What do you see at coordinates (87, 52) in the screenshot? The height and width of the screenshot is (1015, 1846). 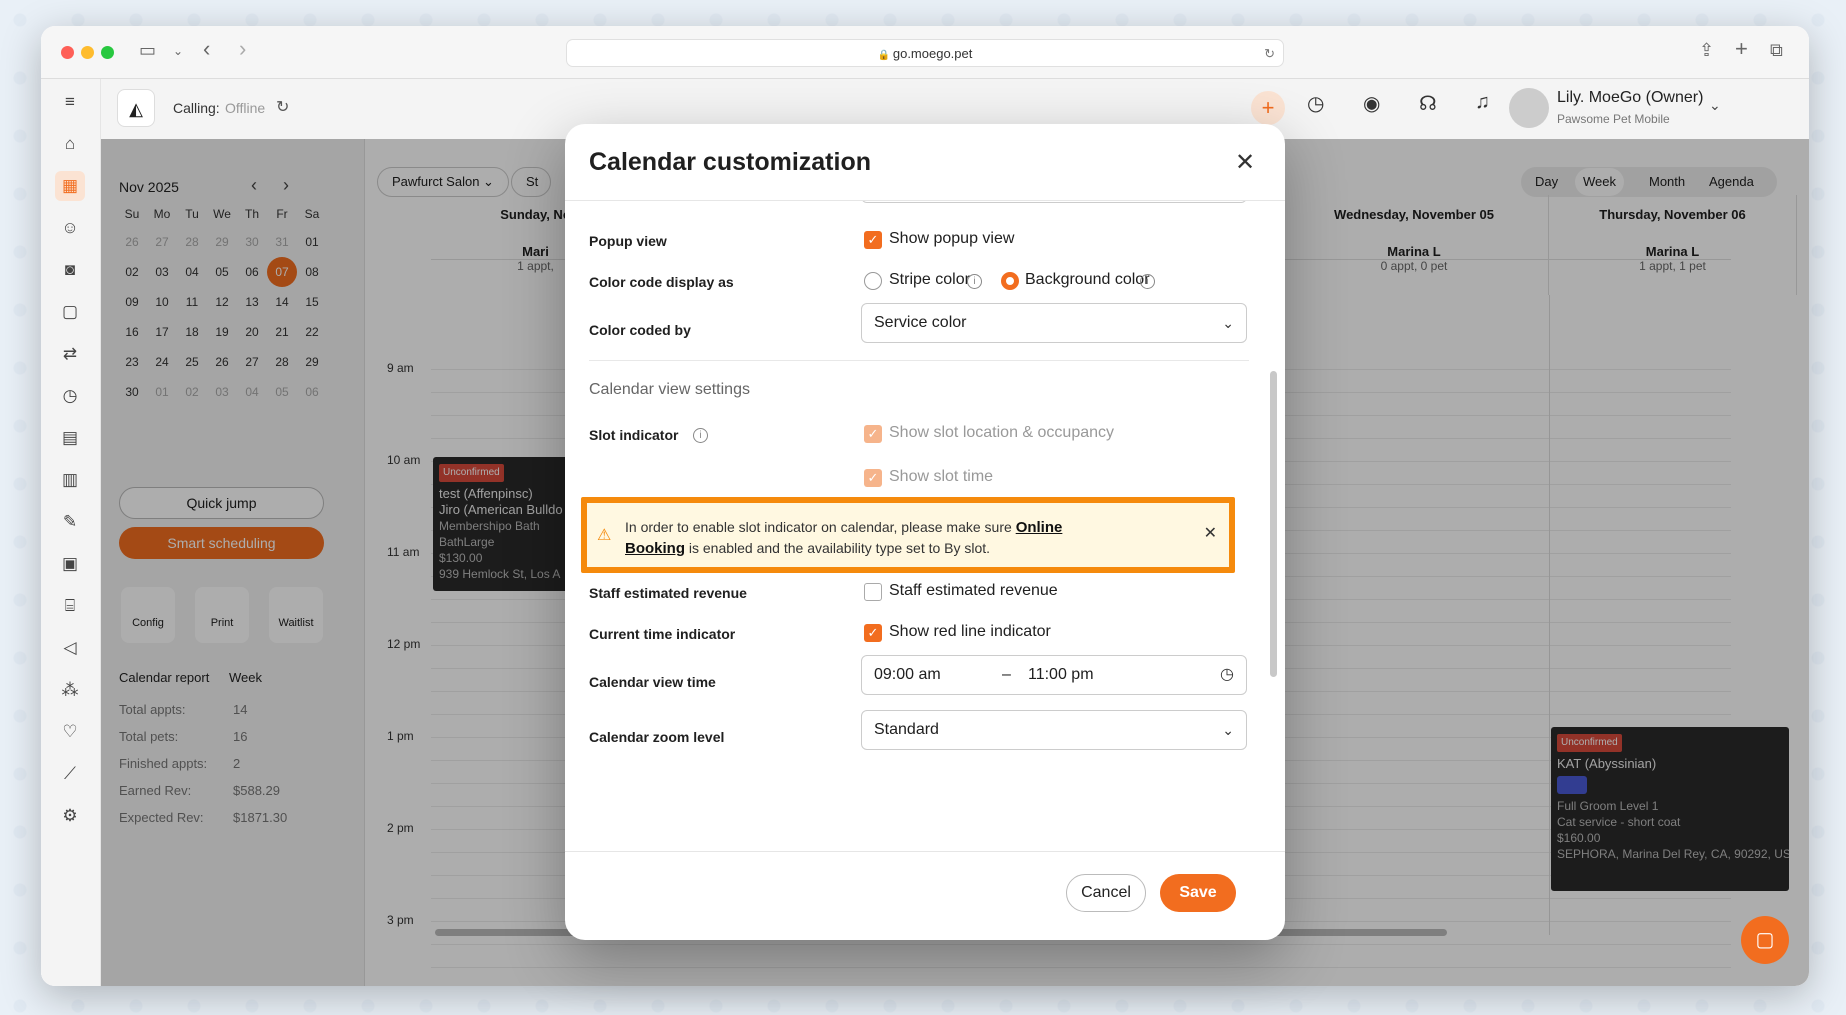 I see `minimize-window-button` at bounding box center [87, 52].